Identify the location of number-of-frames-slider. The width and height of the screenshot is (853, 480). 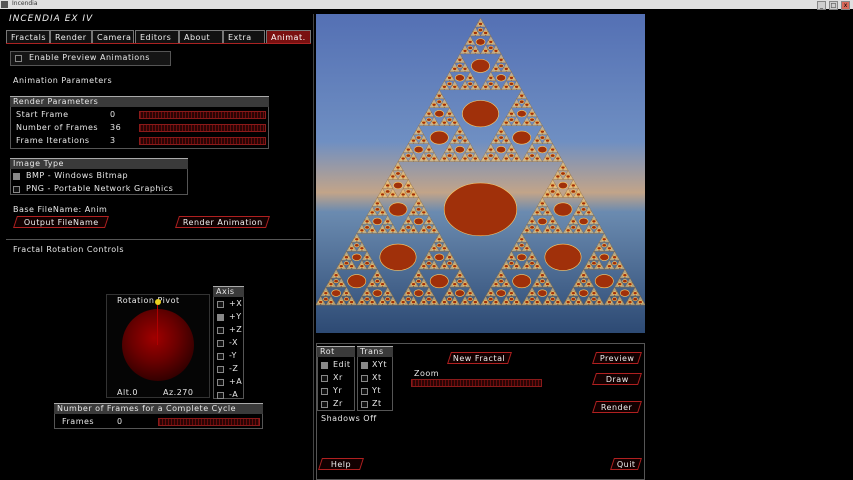
(202, 128).